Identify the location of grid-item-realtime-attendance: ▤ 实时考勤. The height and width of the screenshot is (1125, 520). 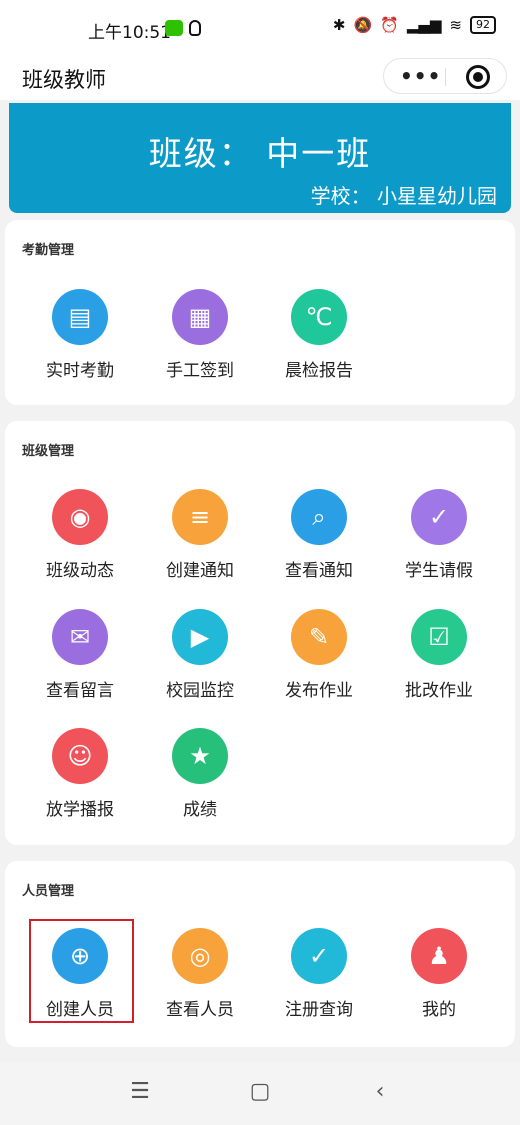
(80, 335).